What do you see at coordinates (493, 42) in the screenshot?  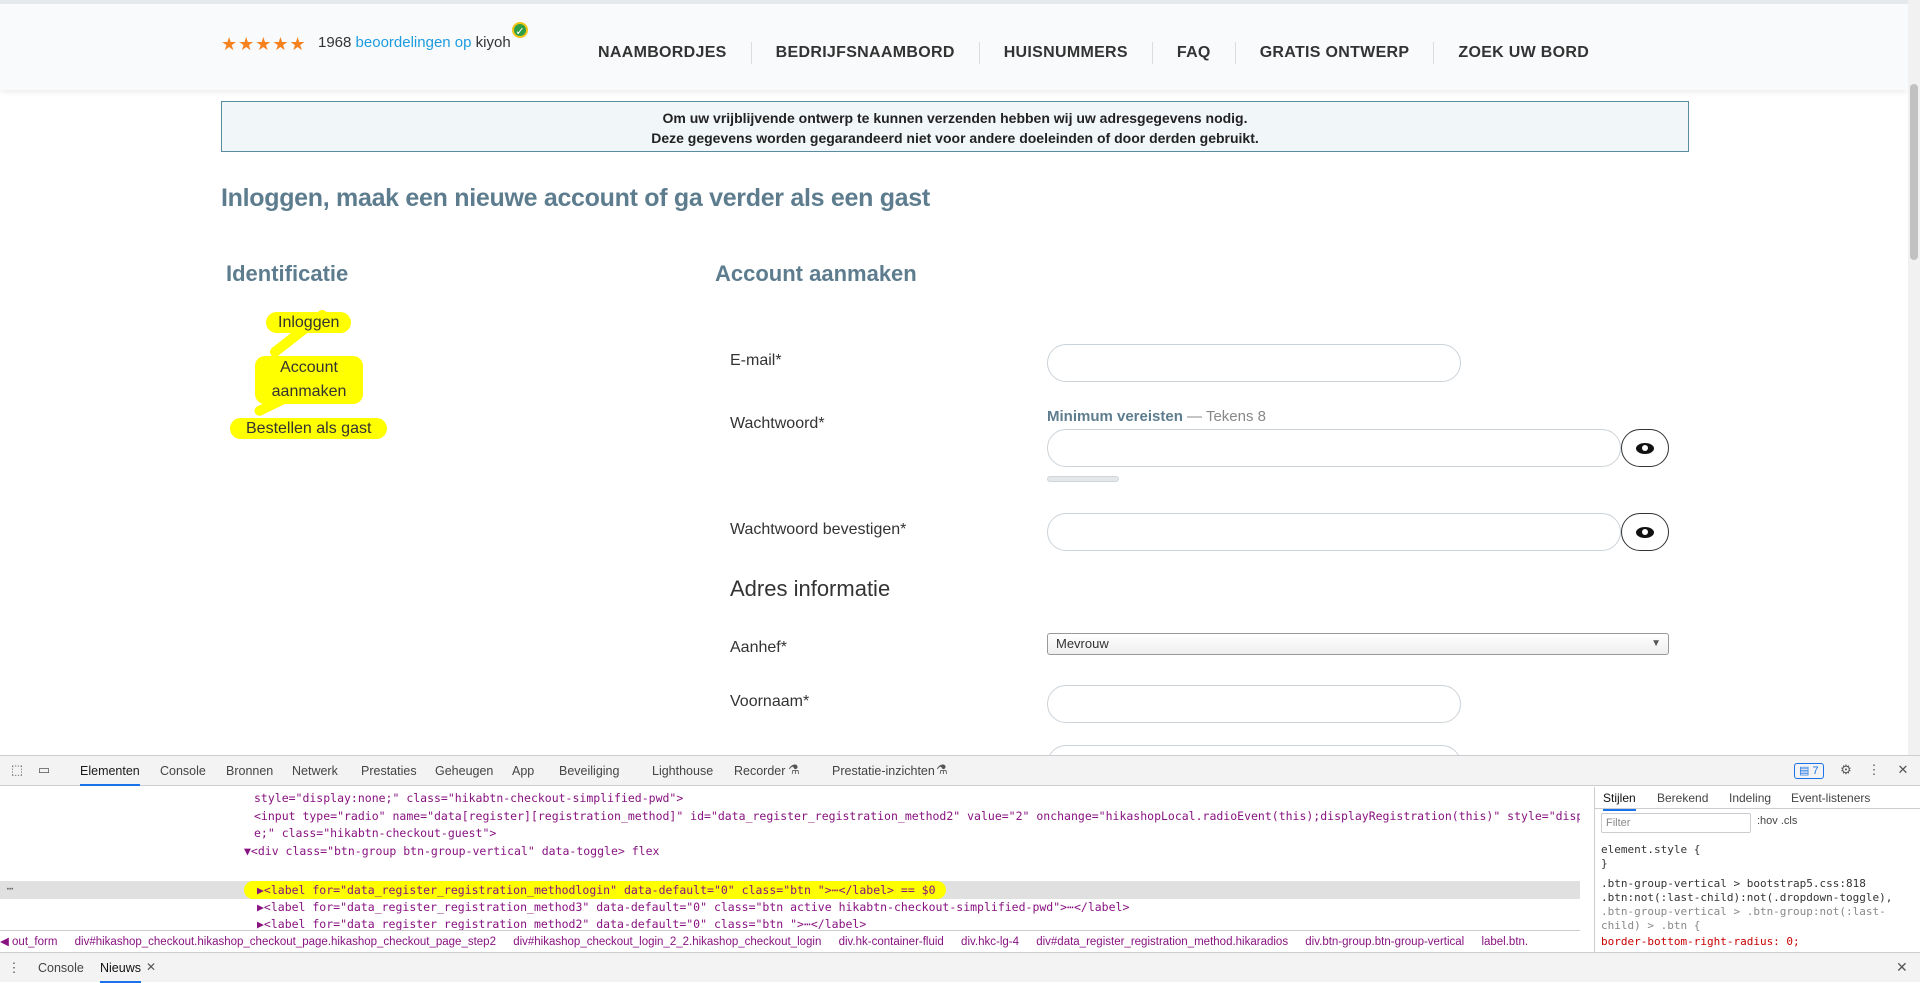 I see `kiyoh-brand: kiyoh` at bounding box center [493, 42].